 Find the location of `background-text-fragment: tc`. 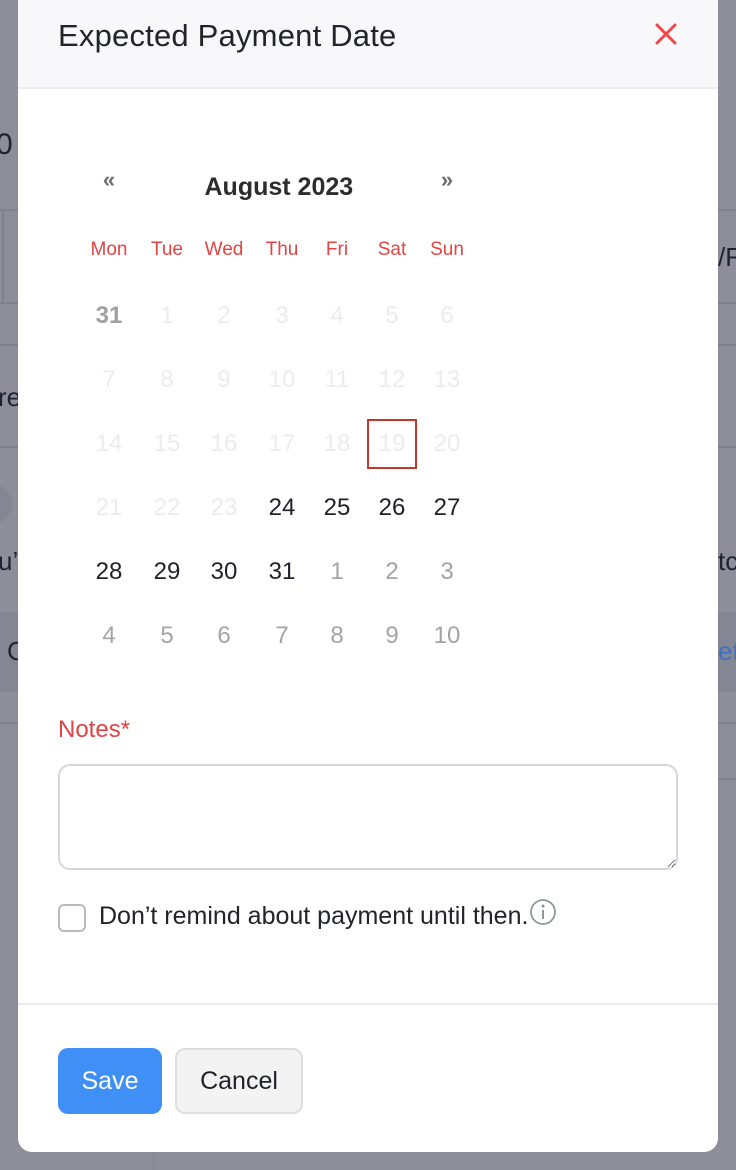

background-text-fragment: tc is located at coordinates (727, 561).